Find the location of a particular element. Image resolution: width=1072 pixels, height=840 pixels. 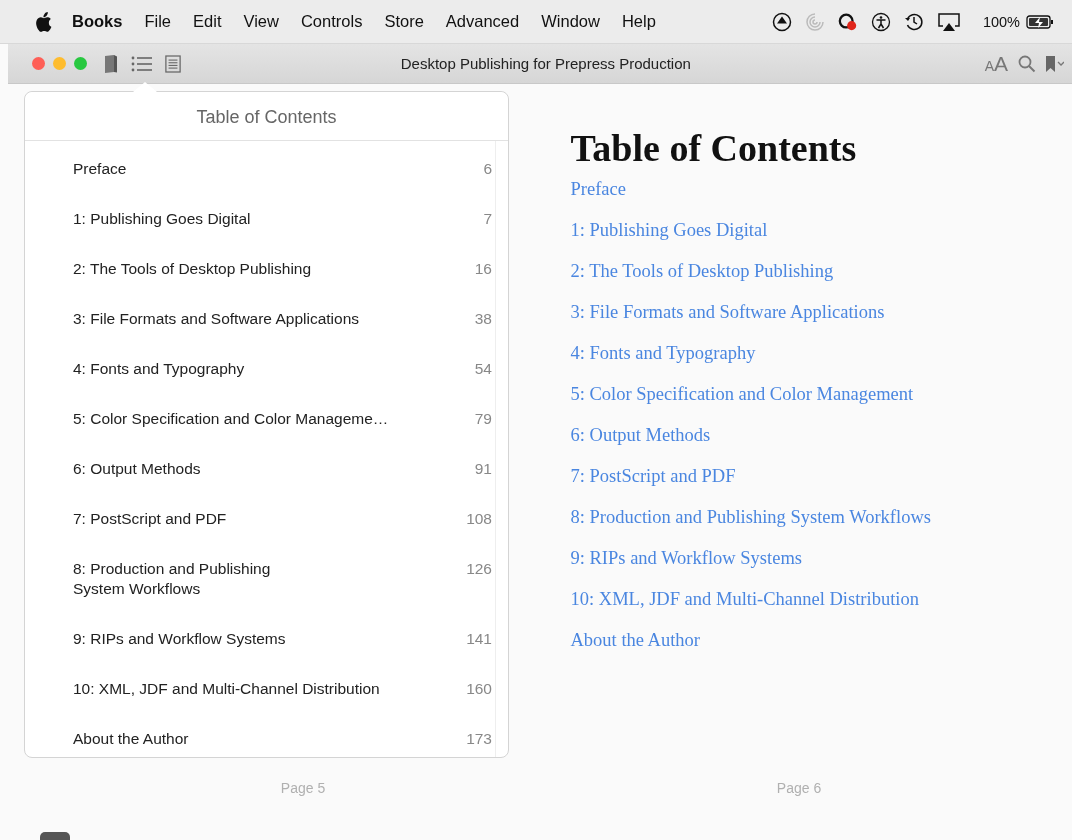

page-reference: 7 is located at coordinates (487, 219).